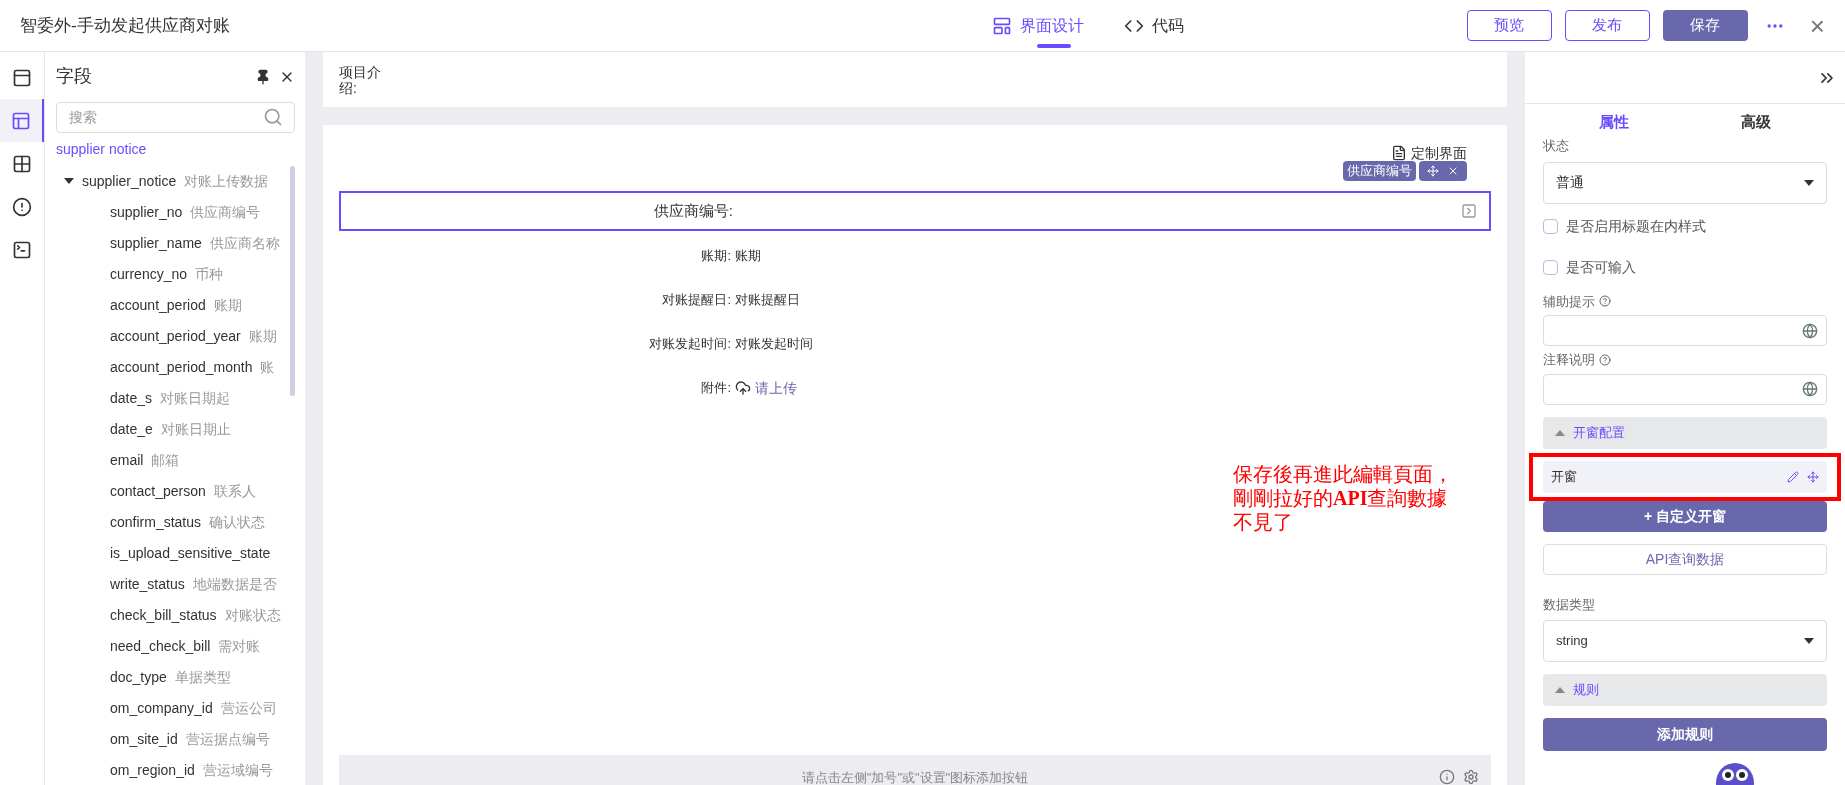 The width and height of the screenshot is (1845, 785). Describe the element at coordinates (1601, 267) in the screenshot. I see `checkbox-label: 是否可输入` at that location.